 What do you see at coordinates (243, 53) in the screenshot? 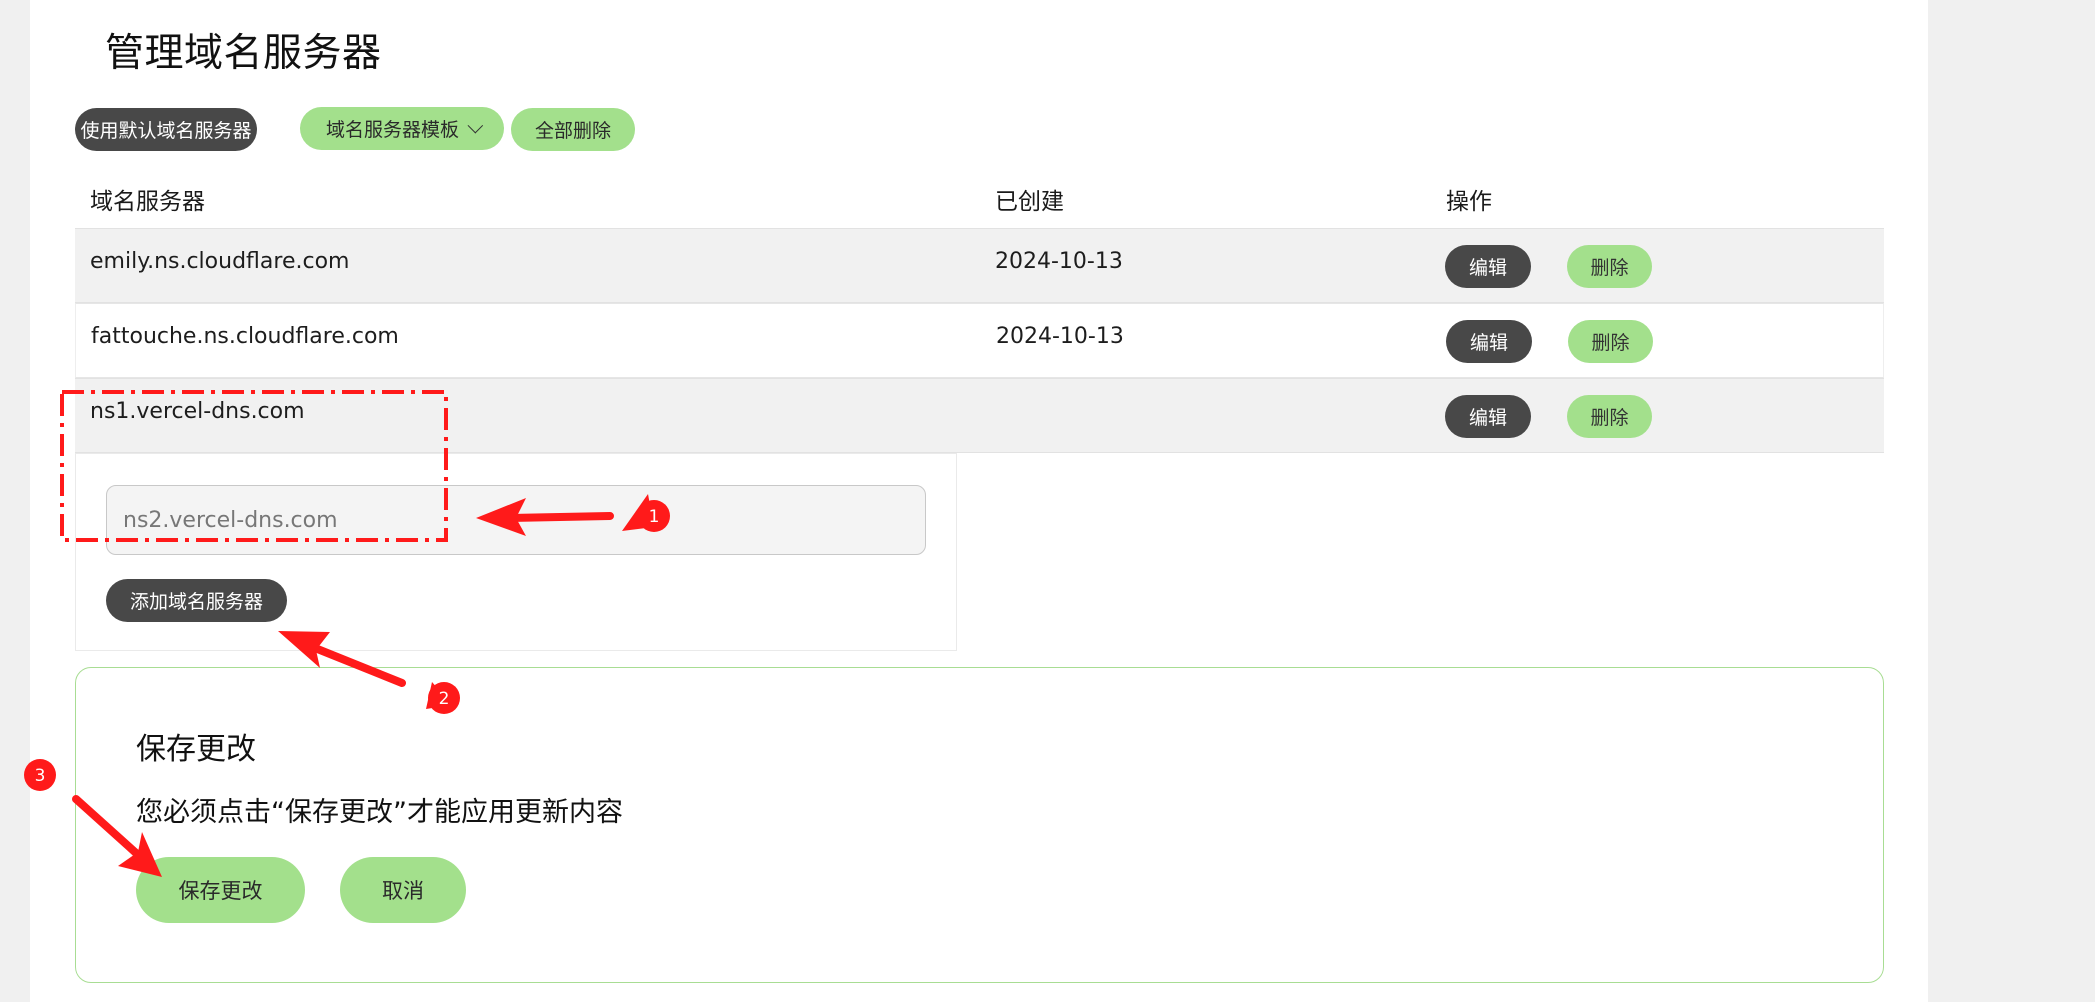
I see `page-title: 管理域名服务器` at bounding box center [243, 53].